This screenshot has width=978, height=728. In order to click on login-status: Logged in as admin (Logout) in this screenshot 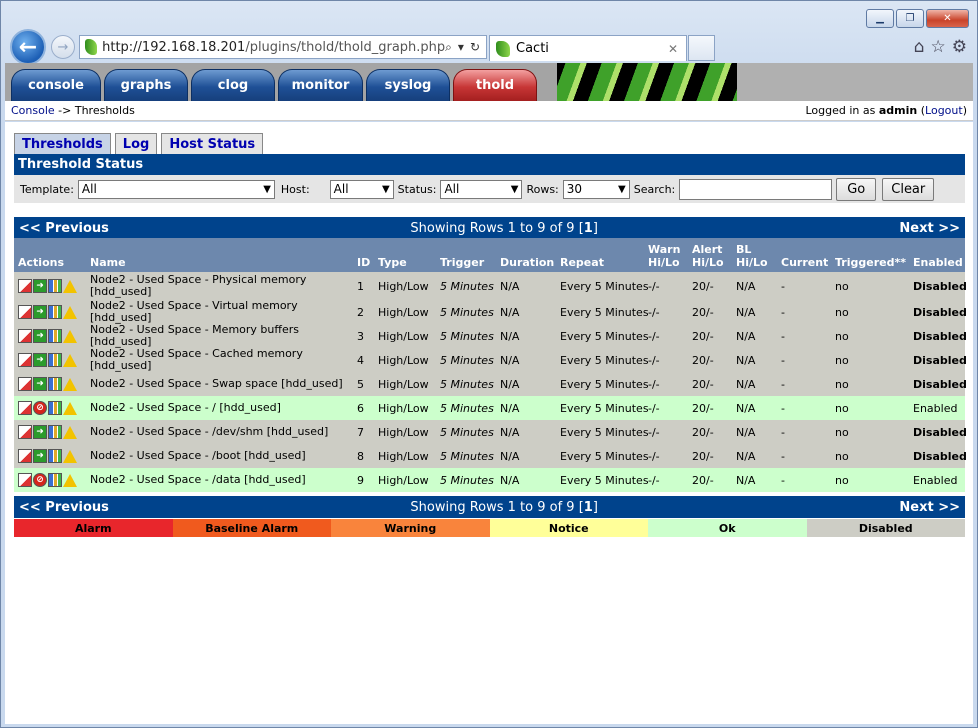, I will do `click(886, 110)`.